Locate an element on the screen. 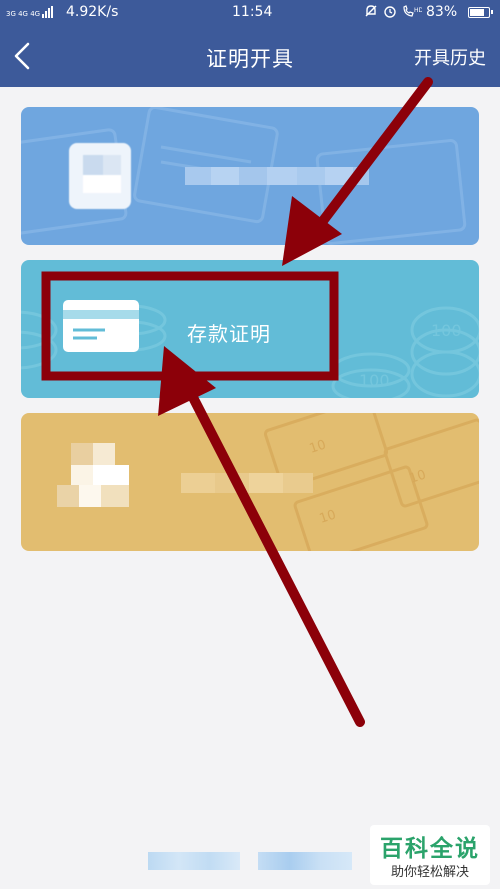 The height and width of the screenshot is (889, 500). watermark-title: 百科全说 is located at coordinates (430, 849).